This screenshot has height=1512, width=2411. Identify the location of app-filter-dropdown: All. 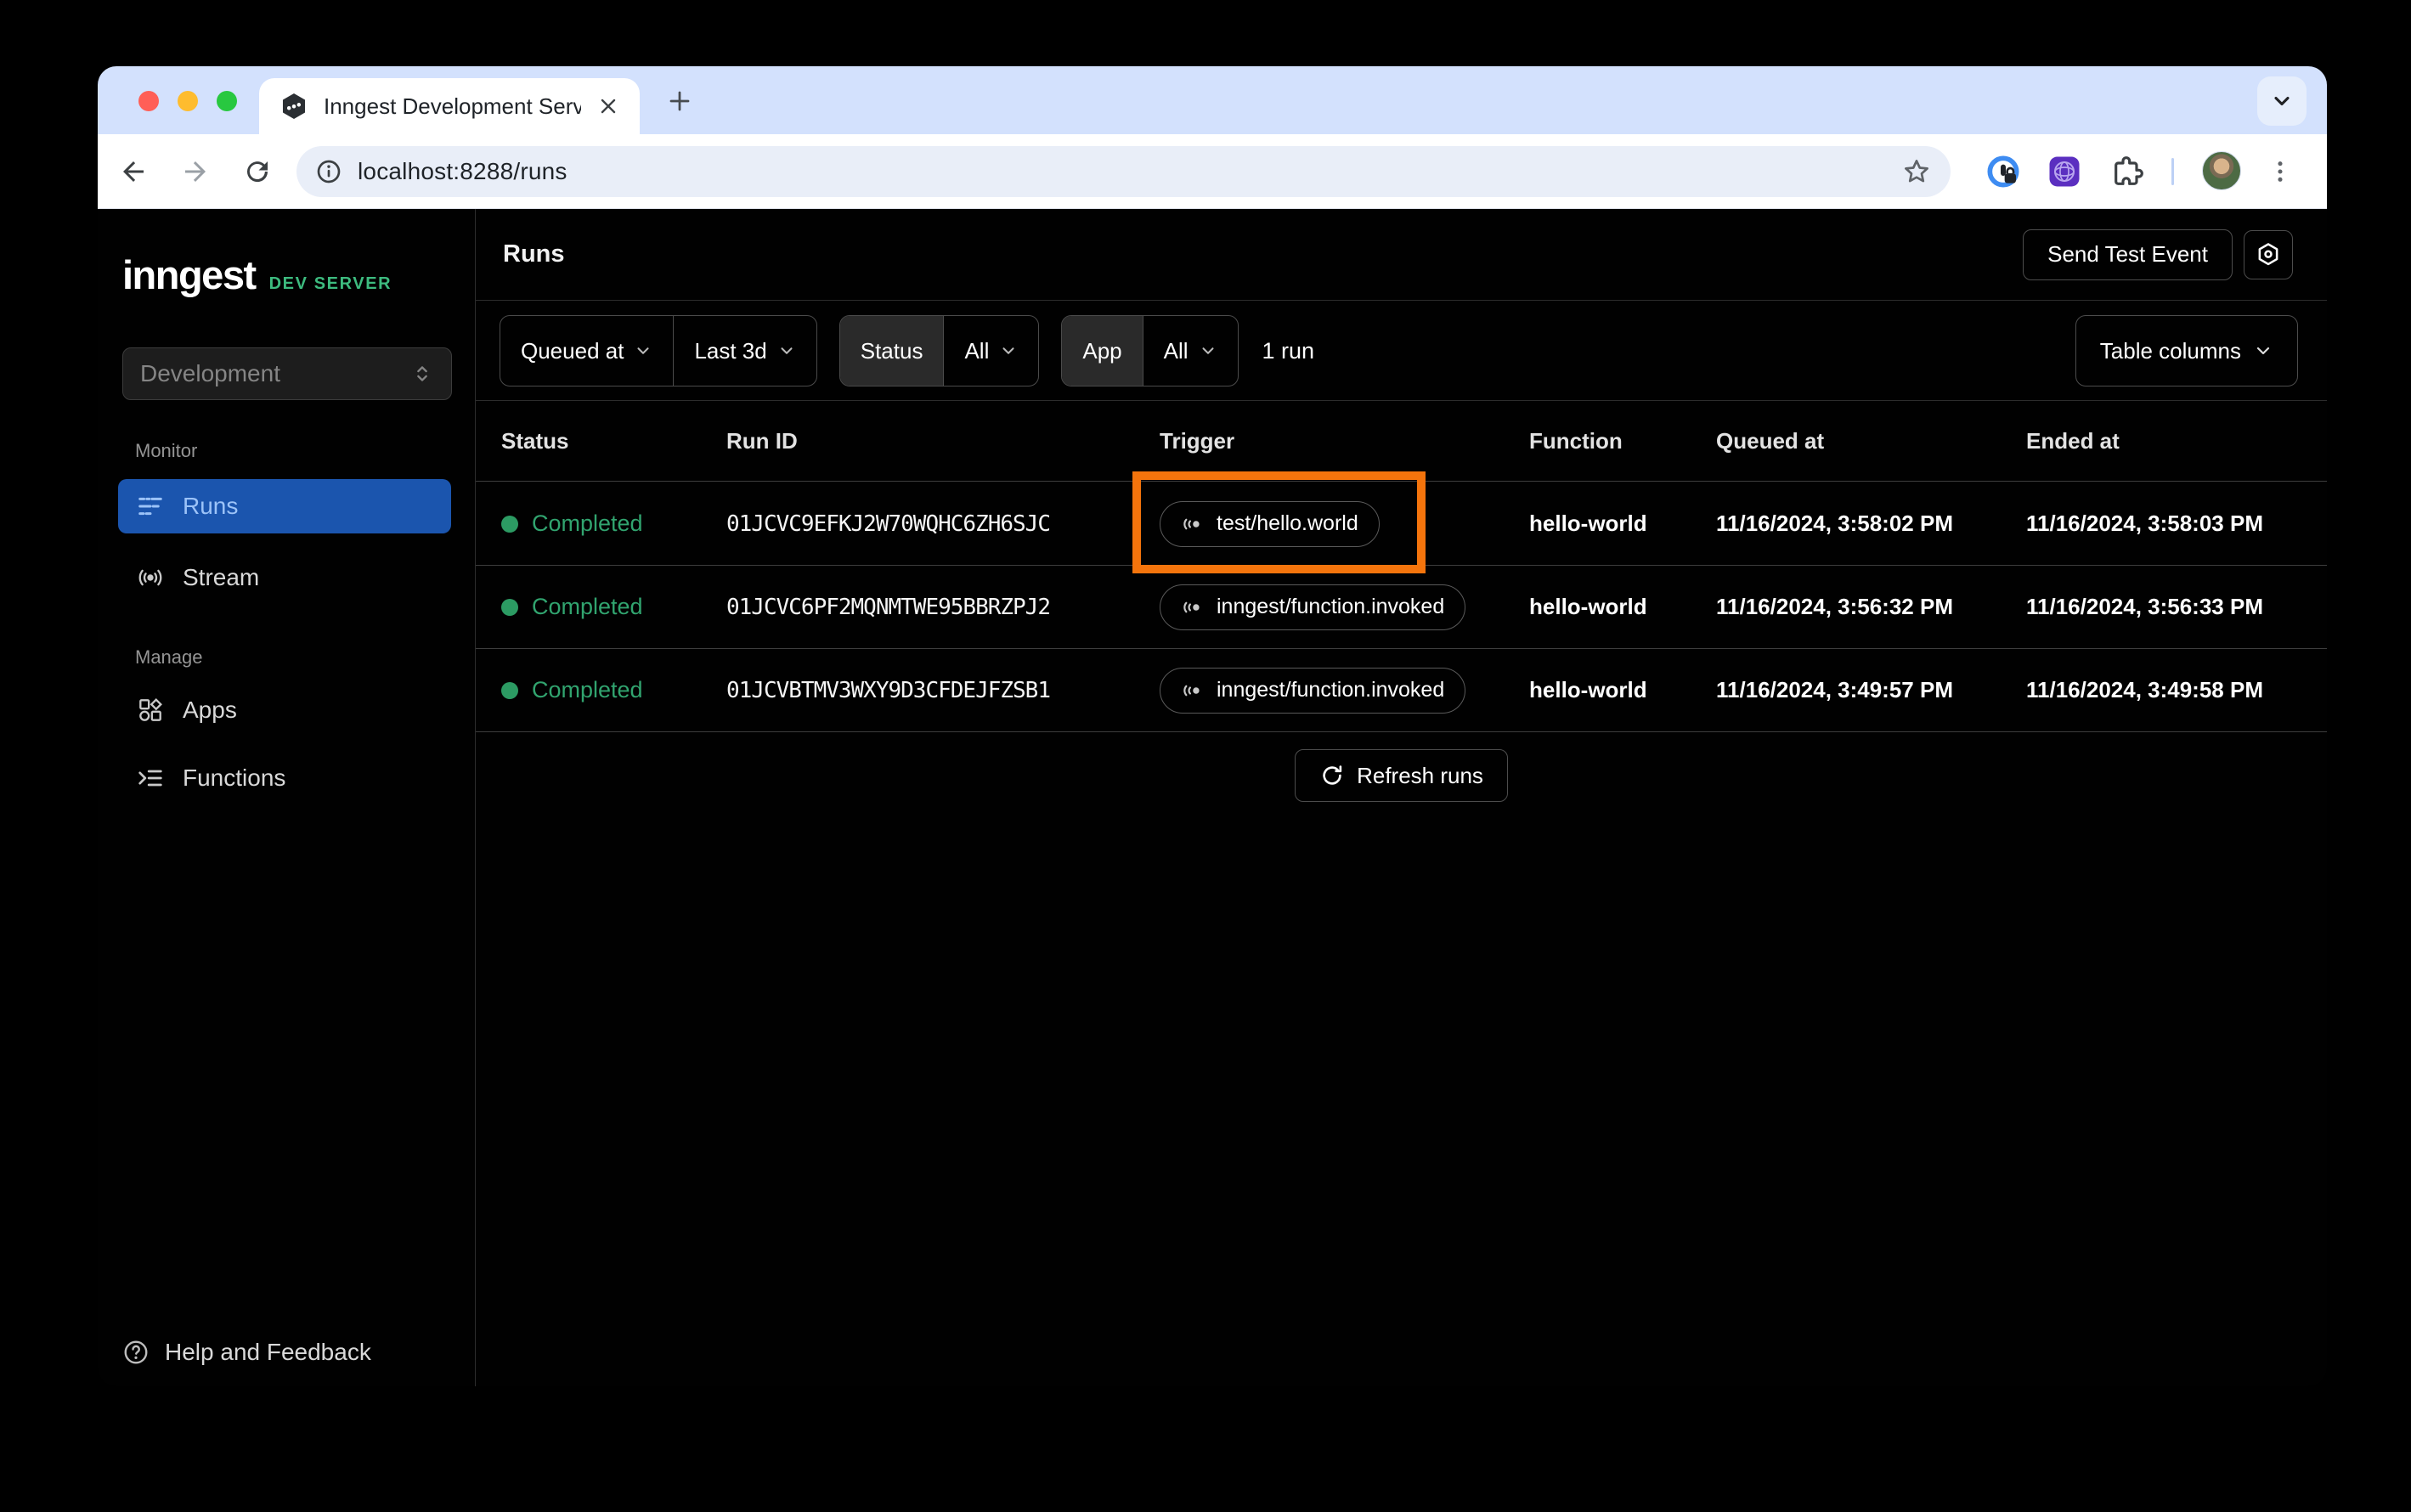
(1190, 351).